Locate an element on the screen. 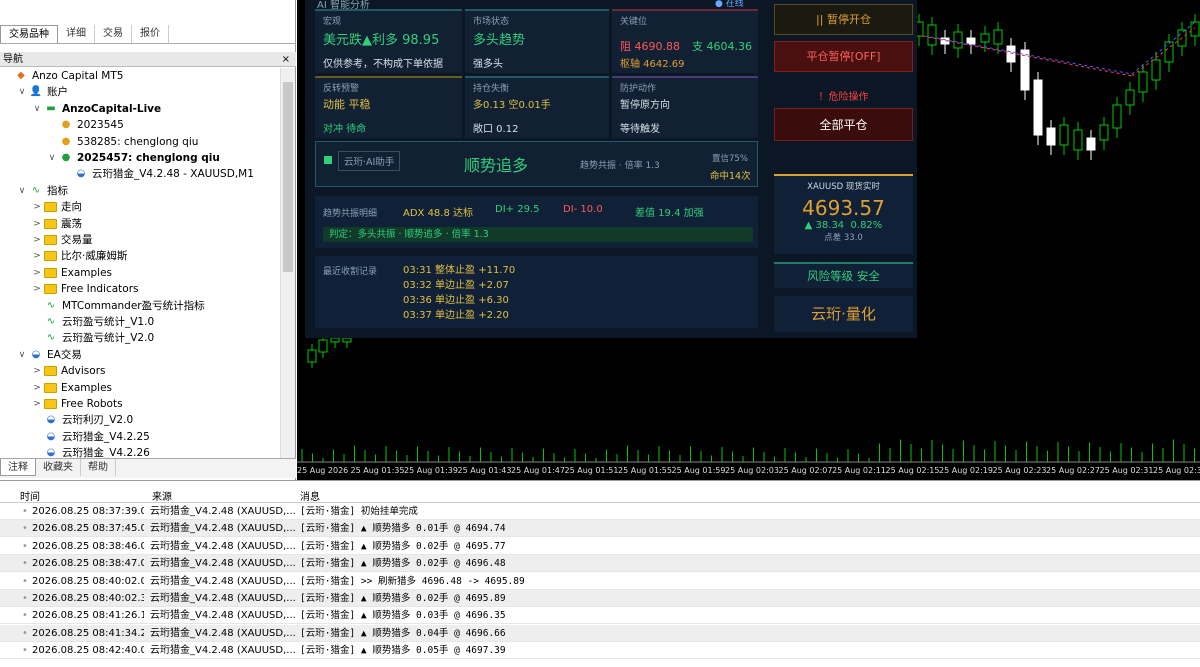  time-tick-label: 25 Aug 01:43 is located at coordinates (484, 470).